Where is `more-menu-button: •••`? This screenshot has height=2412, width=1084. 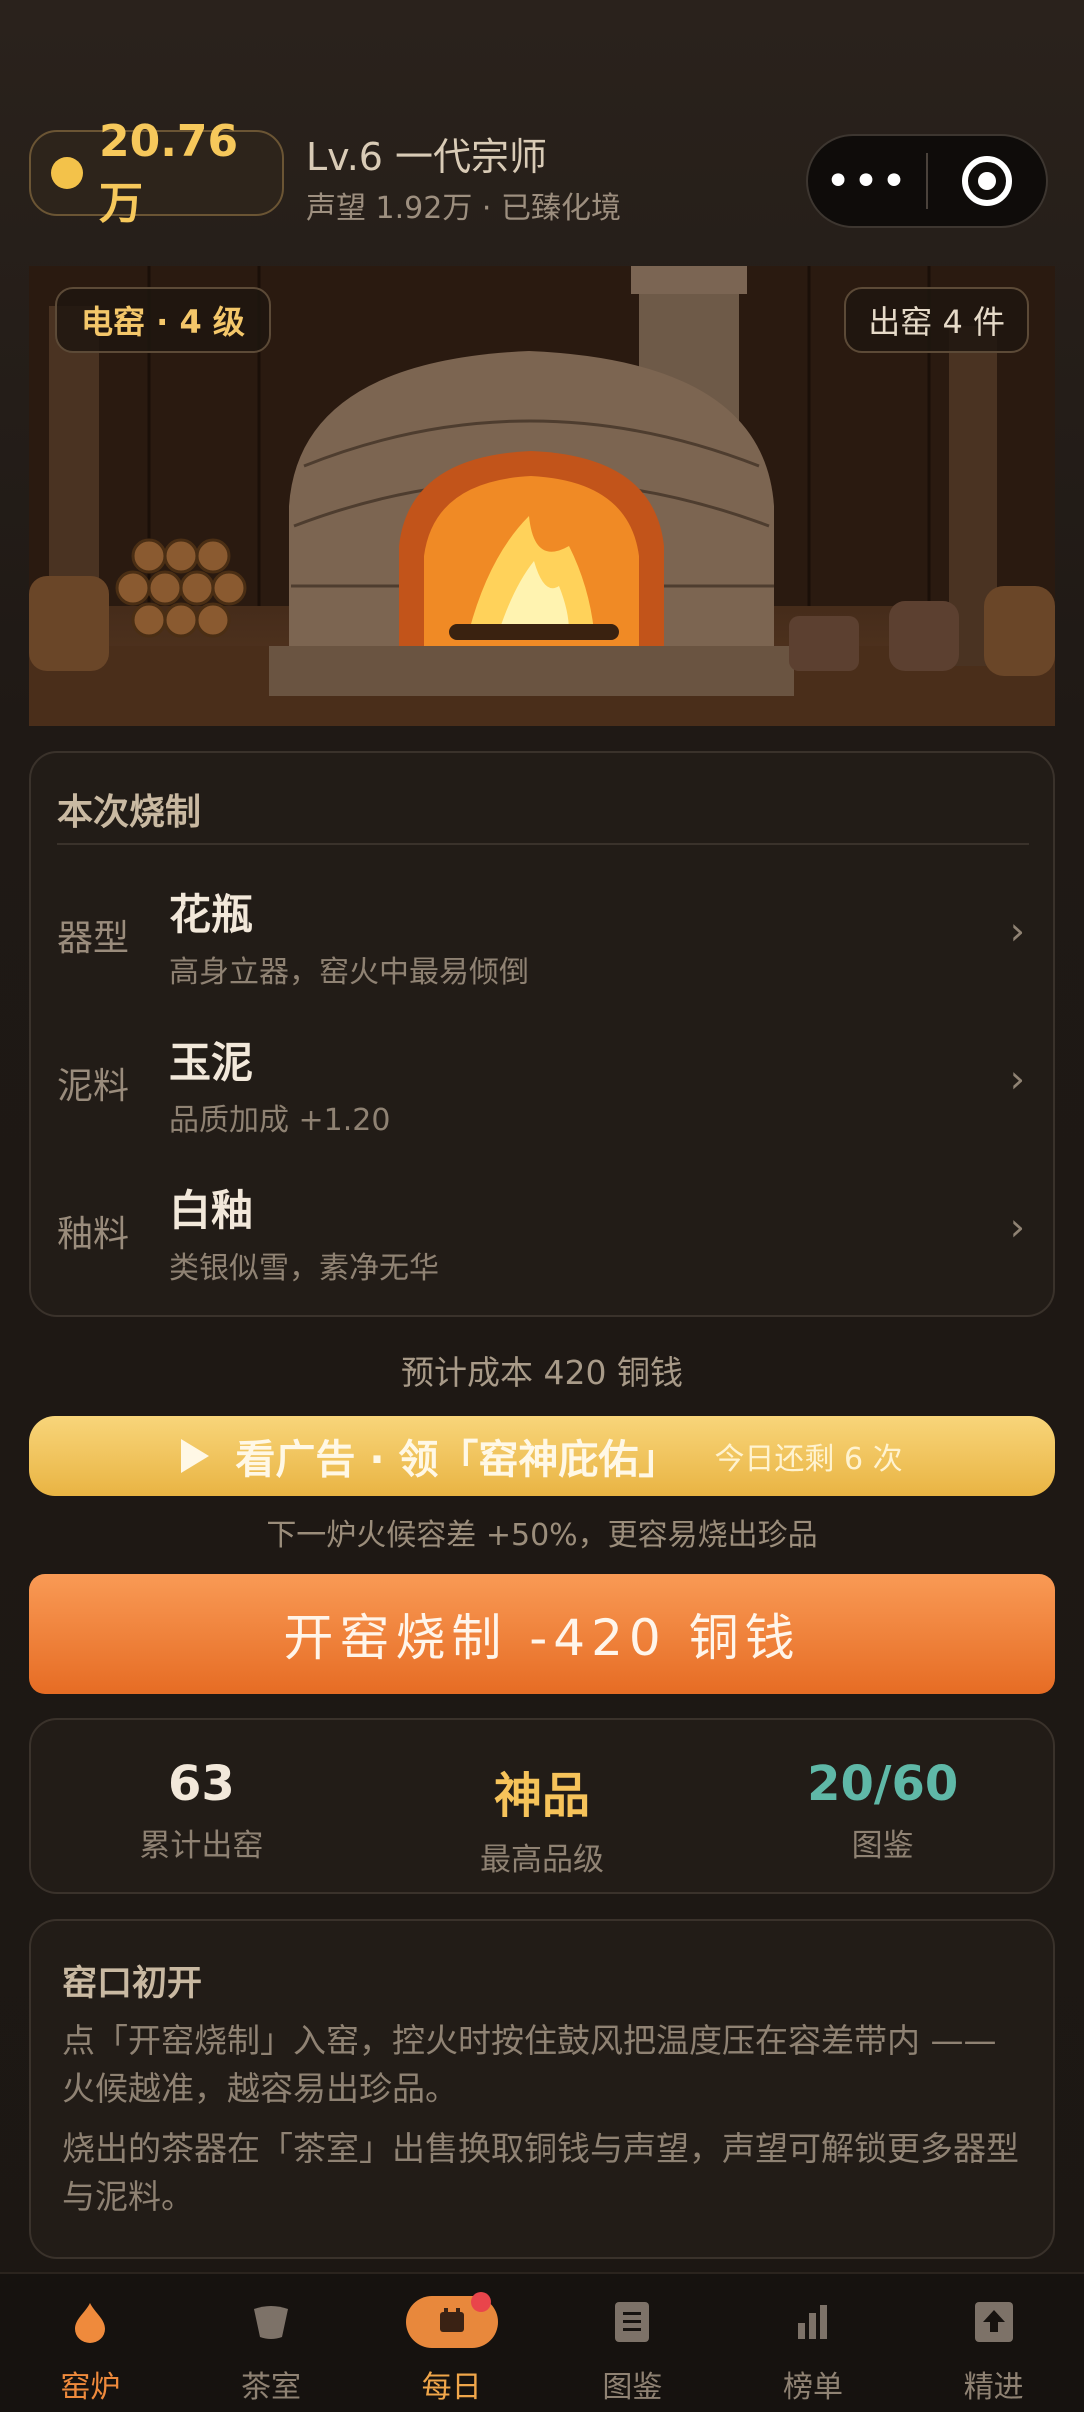 more-menu-button: ••• is located at coordinates (867, 181).